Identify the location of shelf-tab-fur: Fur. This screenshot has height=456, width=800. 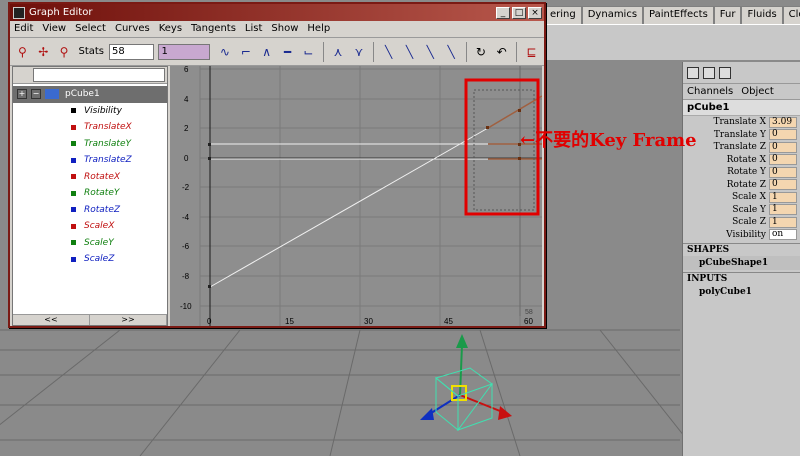
(727, 15).